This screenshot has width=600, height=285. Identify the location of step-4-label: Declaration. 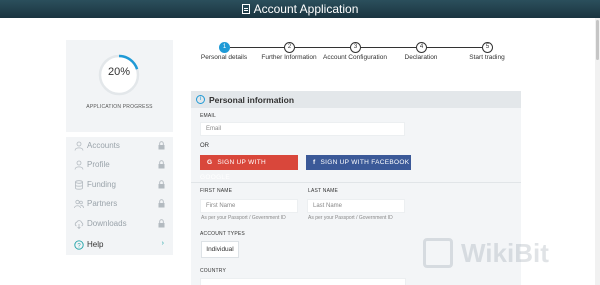
(421, 57).